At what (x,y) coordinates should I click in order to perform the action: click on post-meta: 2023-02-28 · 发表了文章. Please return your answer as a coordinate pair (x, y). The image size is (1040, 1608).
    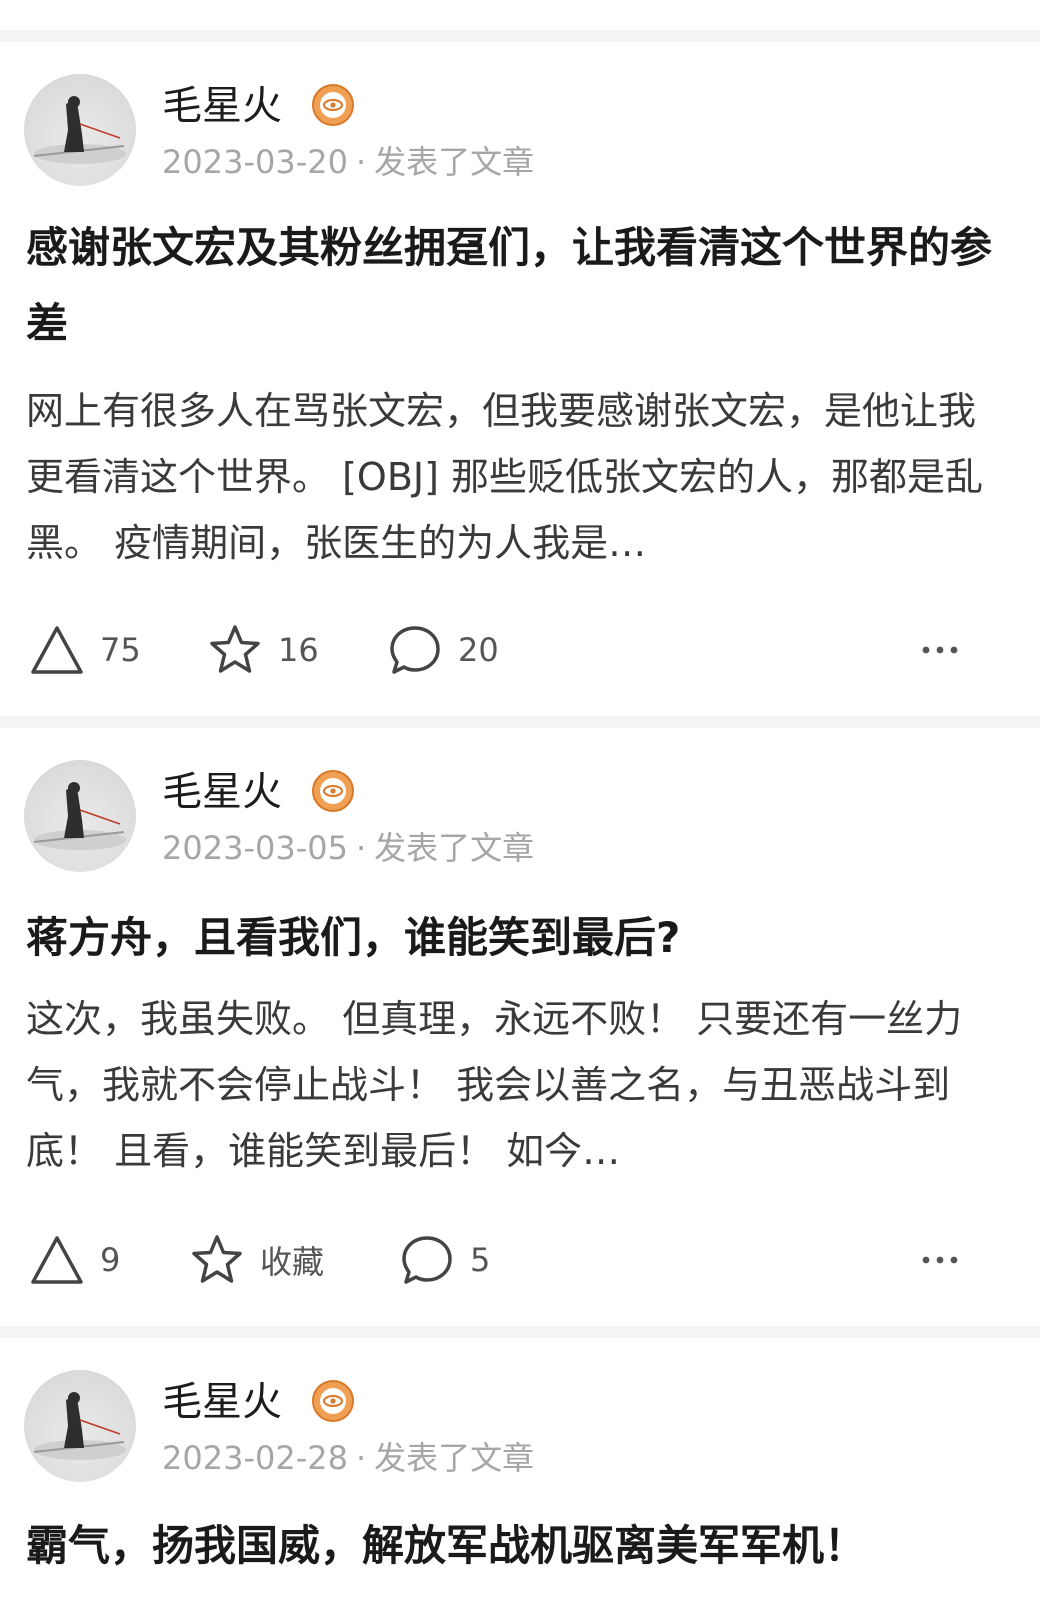
    Looking at the image, I should click on (348, 1458).